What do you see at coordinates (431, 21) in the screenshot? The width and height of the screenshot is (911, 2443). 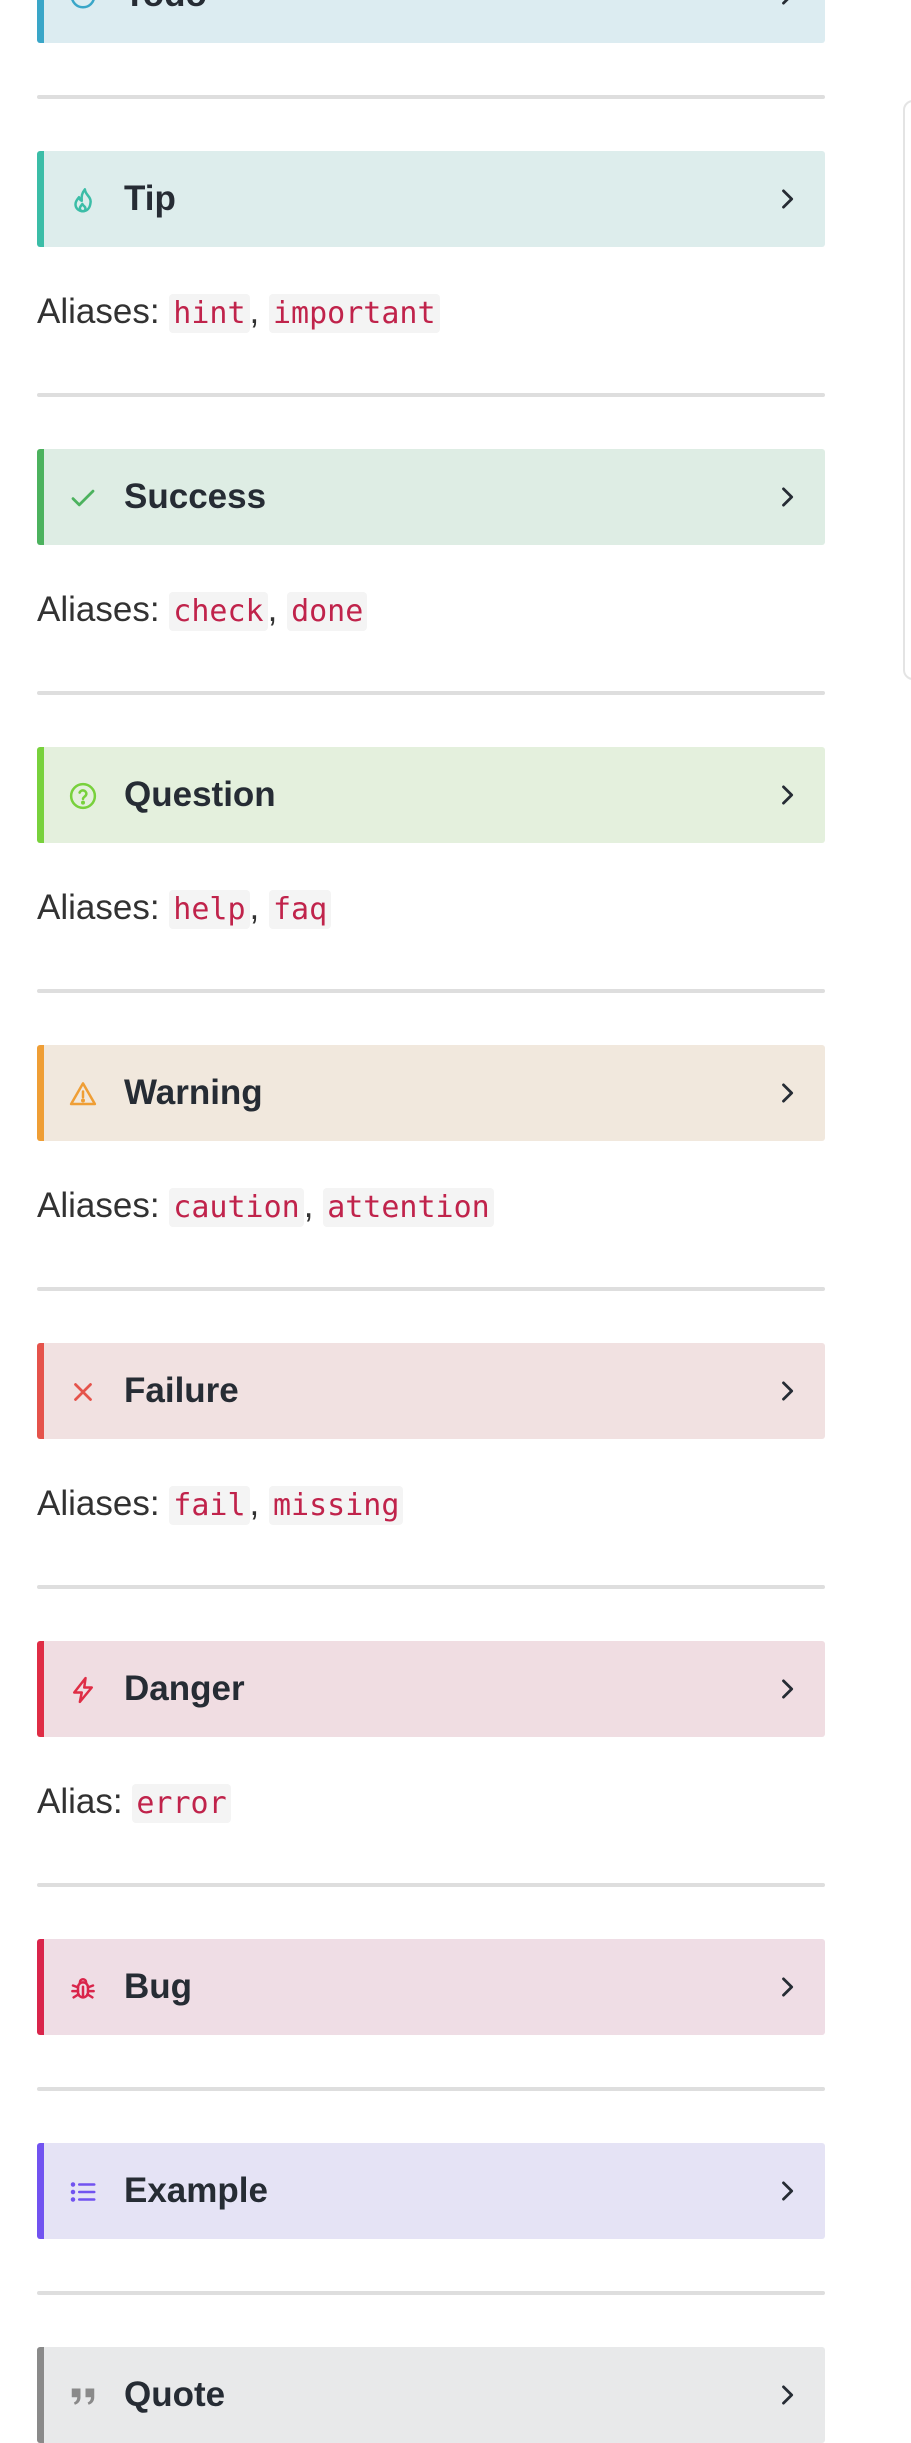 I see `callout-todo: Todo` at bounding box center [431, 21].